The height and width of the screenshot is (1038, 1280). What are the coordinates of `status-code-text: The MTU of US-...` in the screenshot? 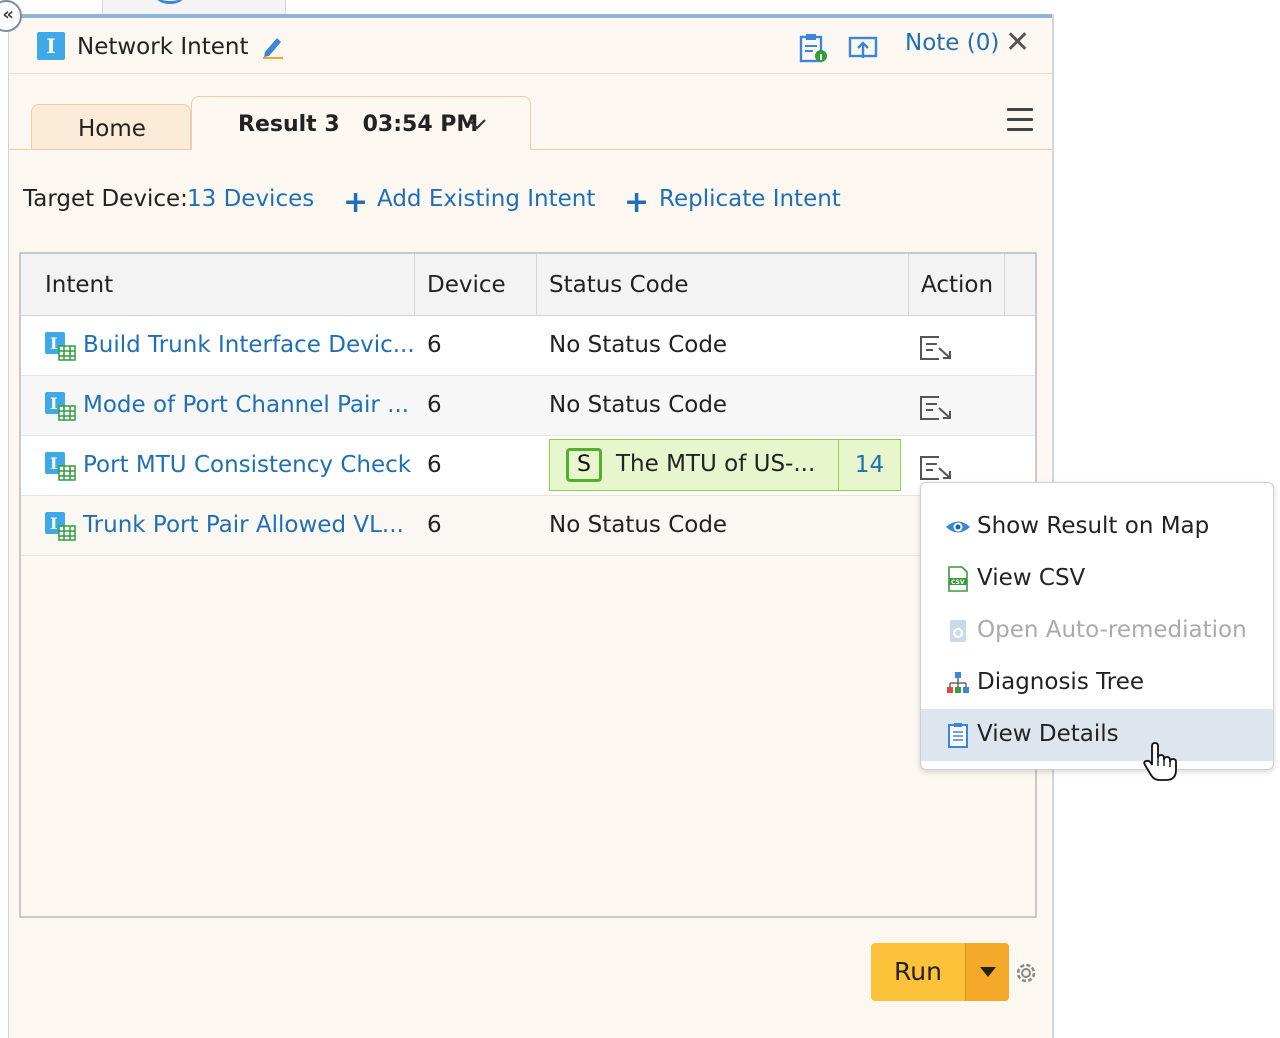 It's located at (716, 464).